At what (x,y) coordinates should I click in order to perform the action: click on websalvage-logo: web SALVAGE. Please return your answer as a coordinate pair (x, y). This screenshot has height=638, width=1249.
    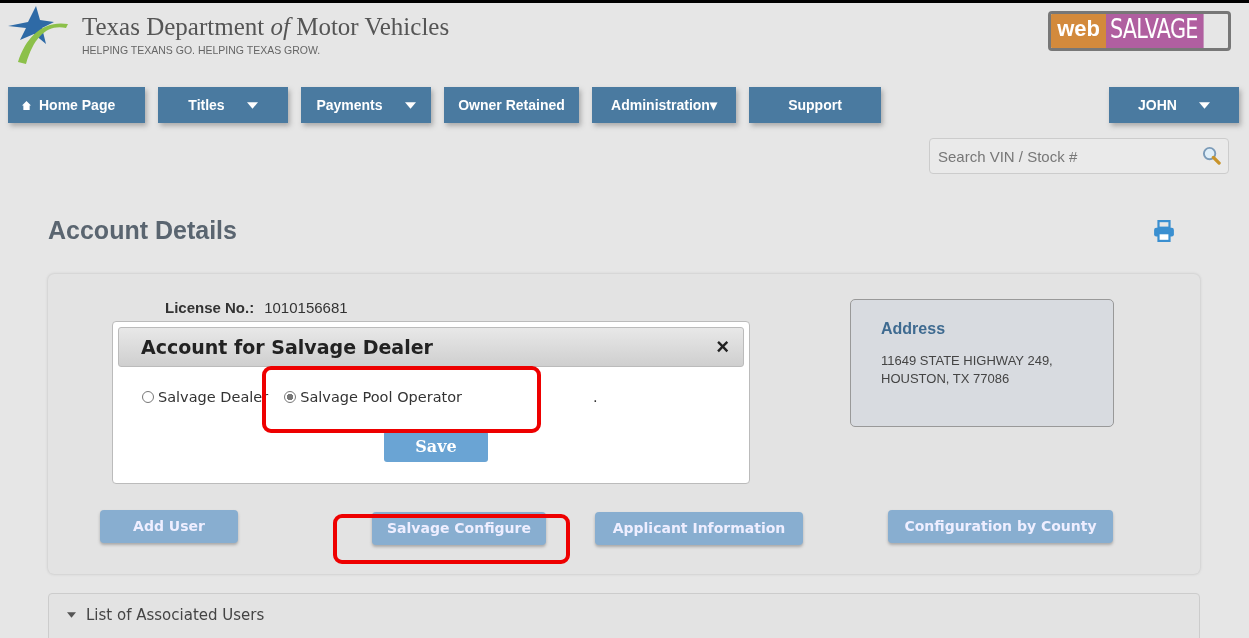
    Looking at the image, I should click on (1139, 31).